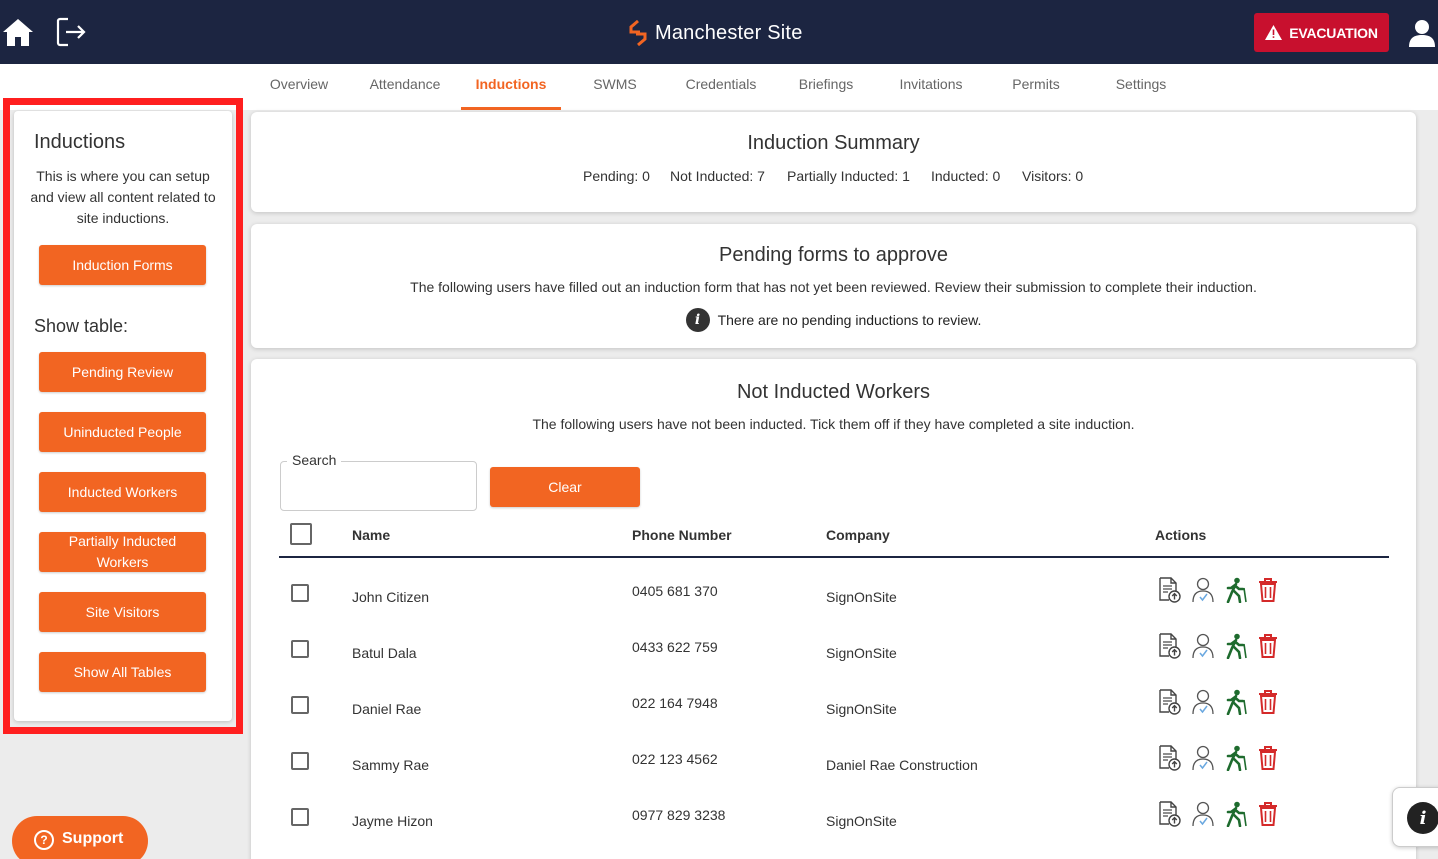 The width and height of the screenshot is (1438, 859). Describe the element at coordinates (392, 821) in the screenshot. I see `worker-name: Jayme Hizon` at that location.